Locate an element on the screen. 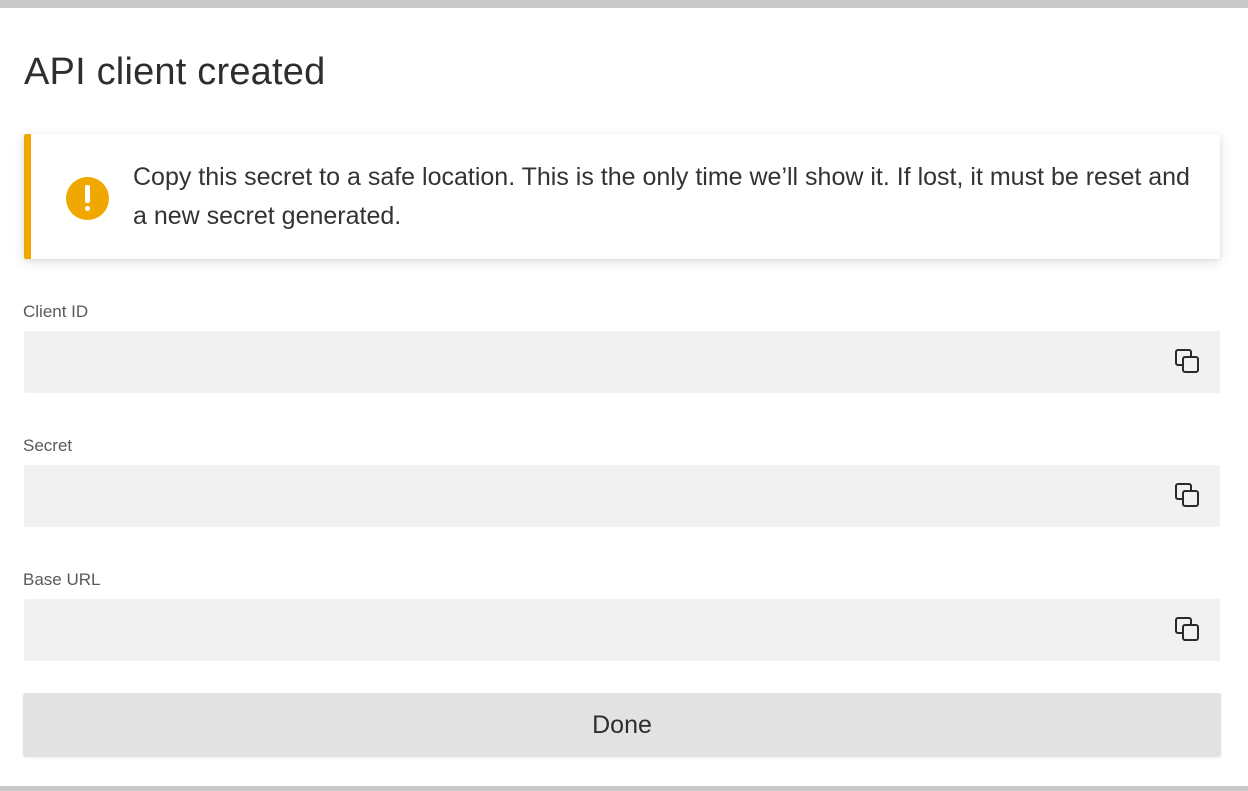  dialog-title: API client created is located at coordinates (175, 72).